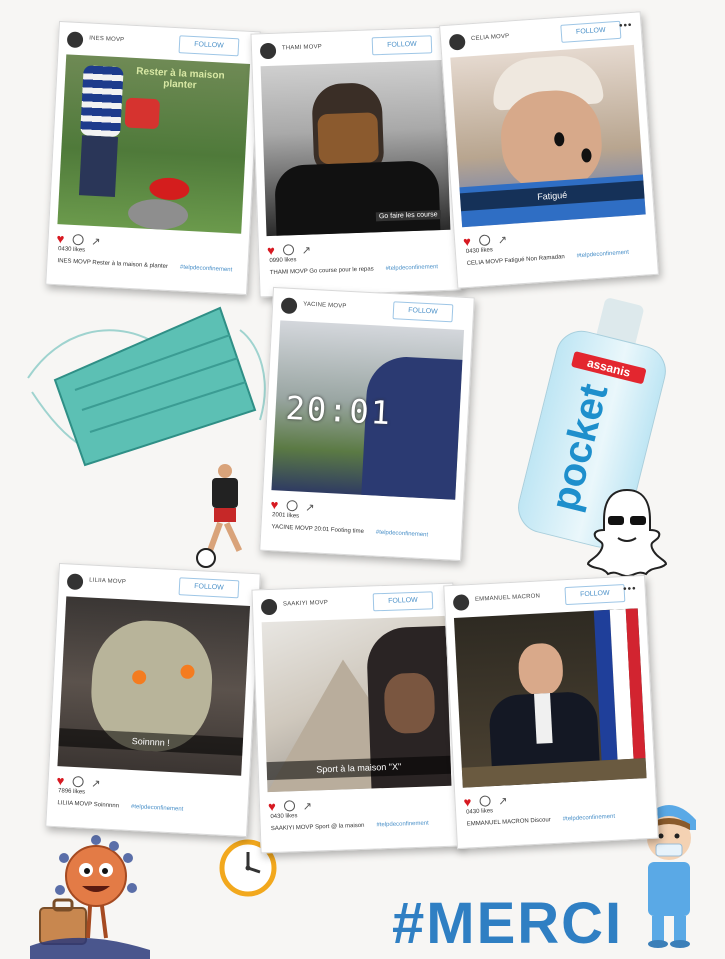 The height and width of the screenshot is (959, 725). Describe the element at coordinates (283, 261) in the screenshot. I see `likes-count: 0990 likes` at that location.